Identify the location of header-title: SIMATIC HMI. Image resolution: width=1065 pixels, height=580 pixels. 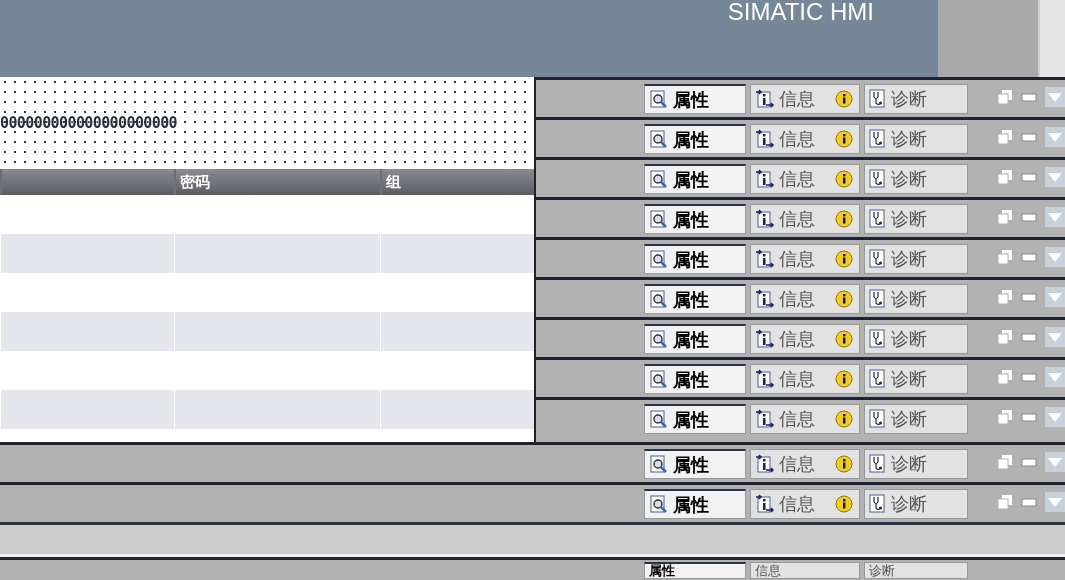
(800, 12).